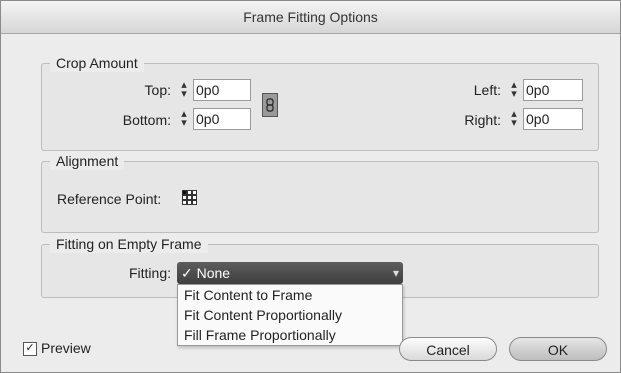 The width and height of the screenshot is (621, 373). I want to click on right-stepper-icon: ▴ ▾, so click(514, 119).